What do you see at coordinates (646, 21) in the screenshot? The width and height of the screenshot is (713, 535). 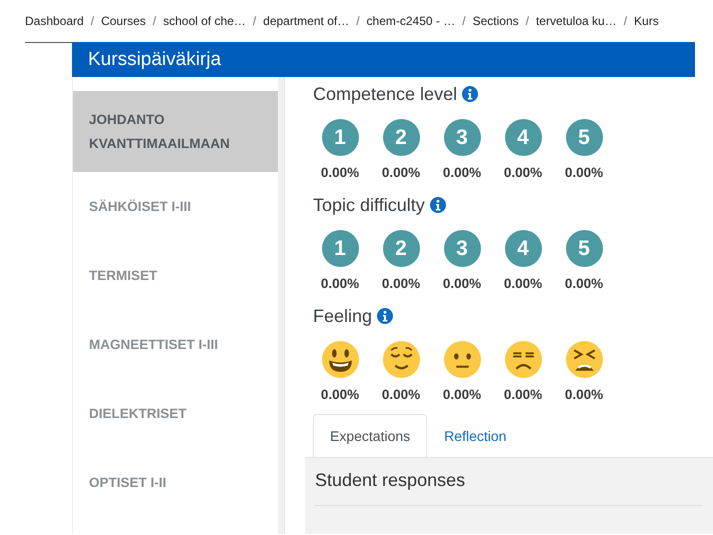 I see `breadcrumb-link: Kurs` at bounding box center [646, 21].